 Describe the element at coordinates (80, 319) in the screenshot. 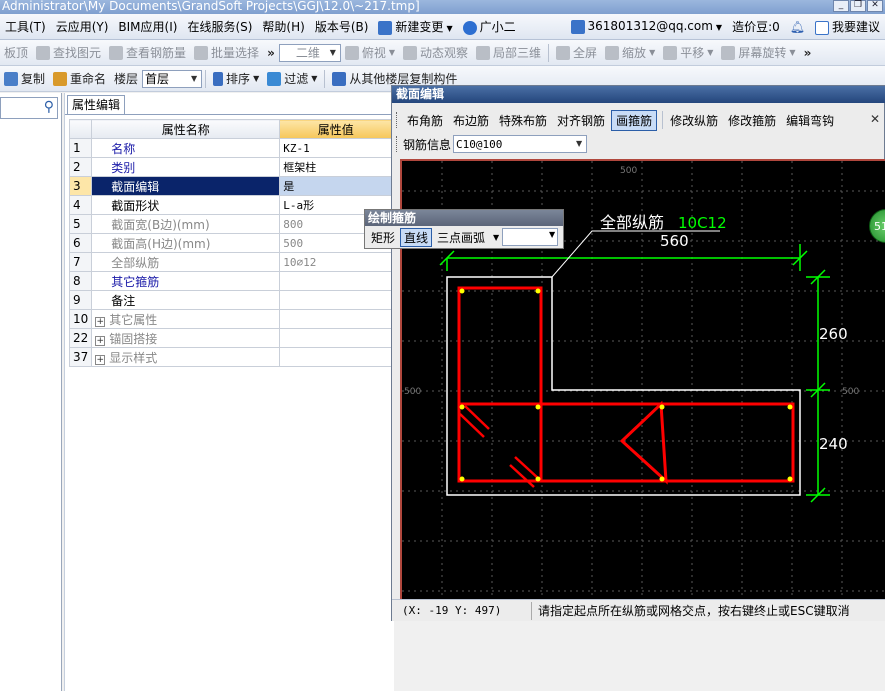

I see `row-num: 10` at that location.